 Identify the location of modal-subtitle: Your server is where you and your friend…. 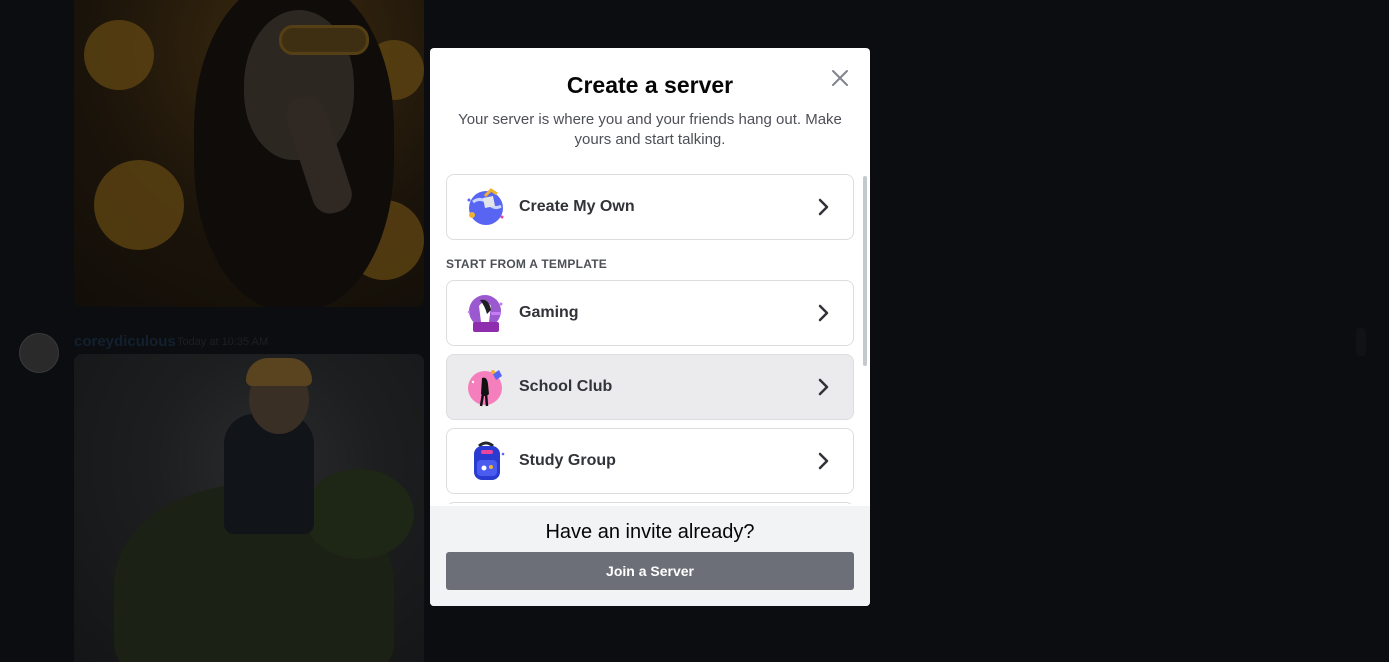
(650, 129).